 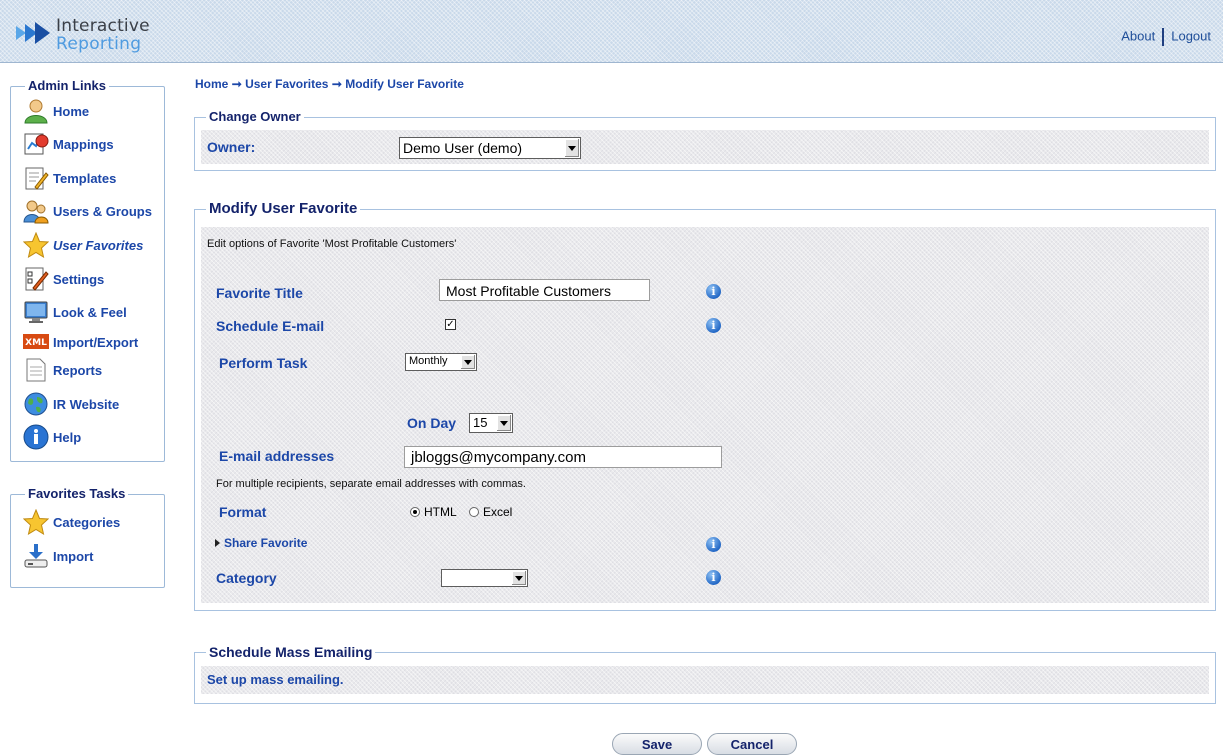 I want to click on logo-text-interactive: Interactive, so click(x=103, y=26).